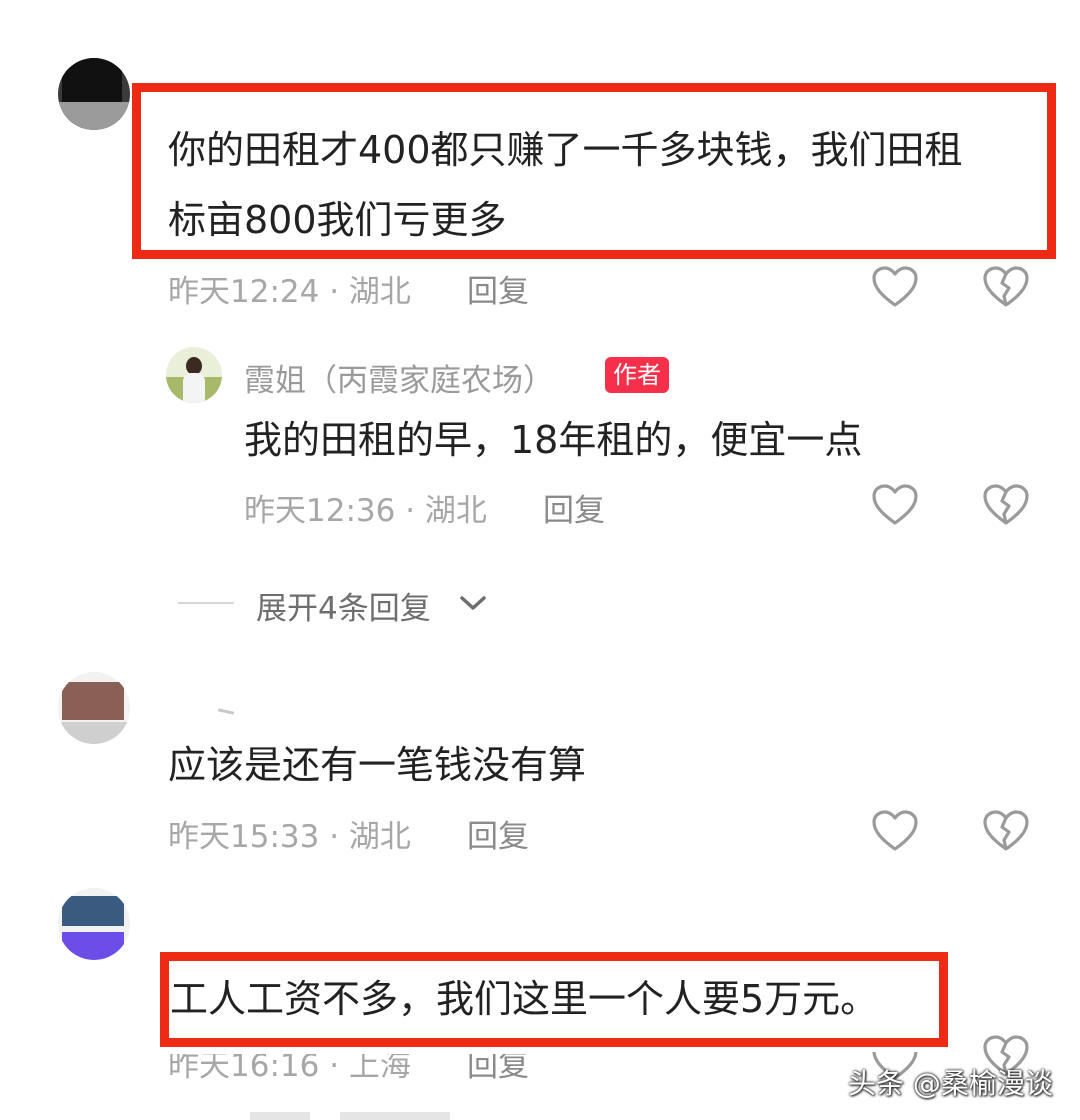 This screenshot has width=1080, height=1120. I want to click on user-name-stub, so click(226, 711).